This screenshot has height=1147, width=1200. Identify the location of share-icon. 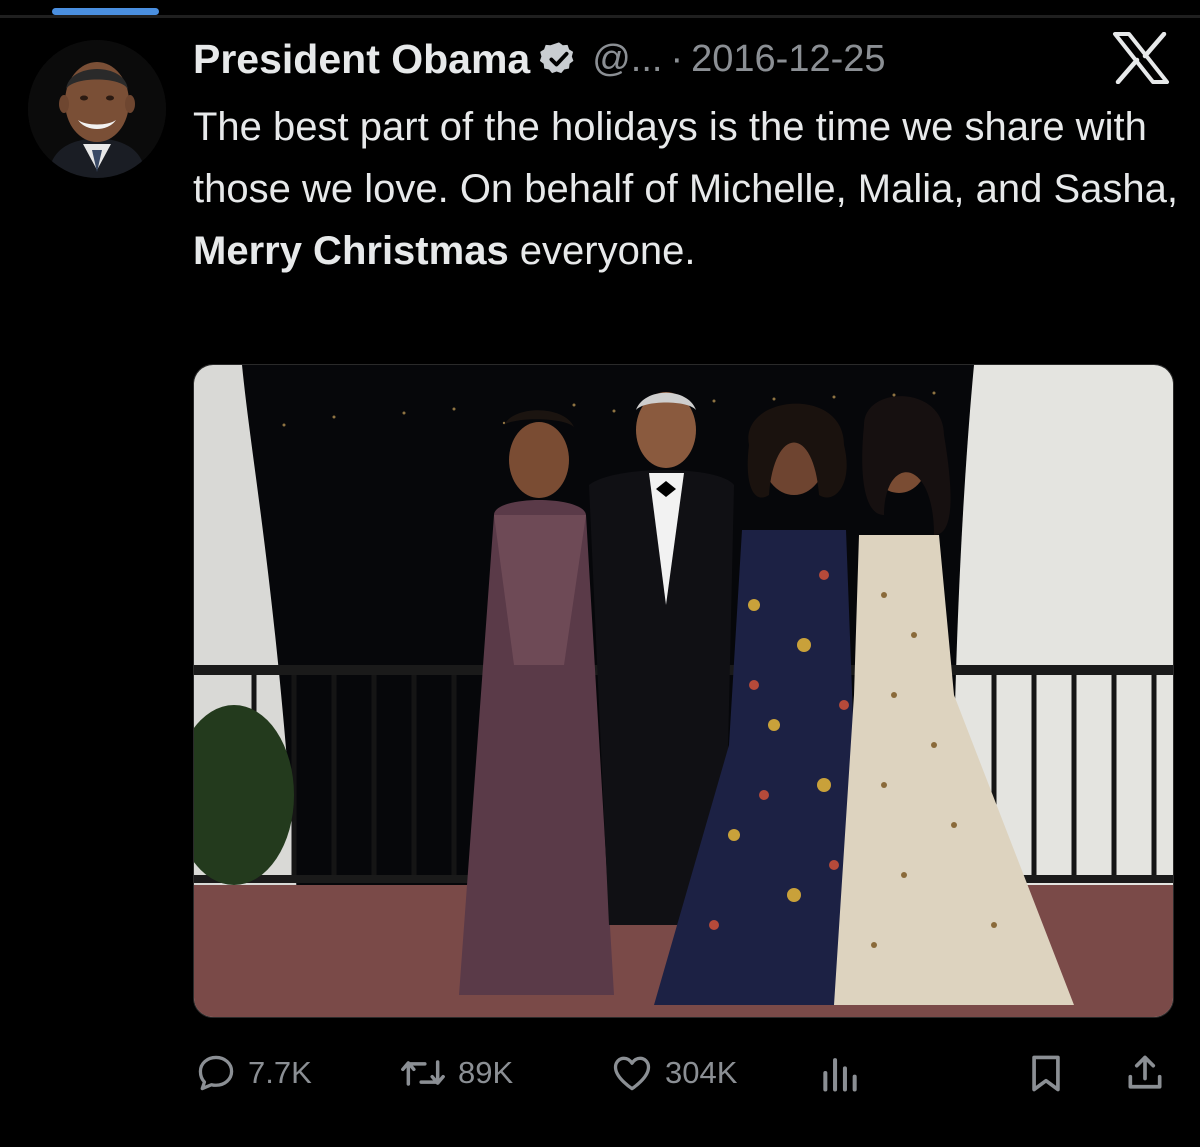
(1145, 1072).